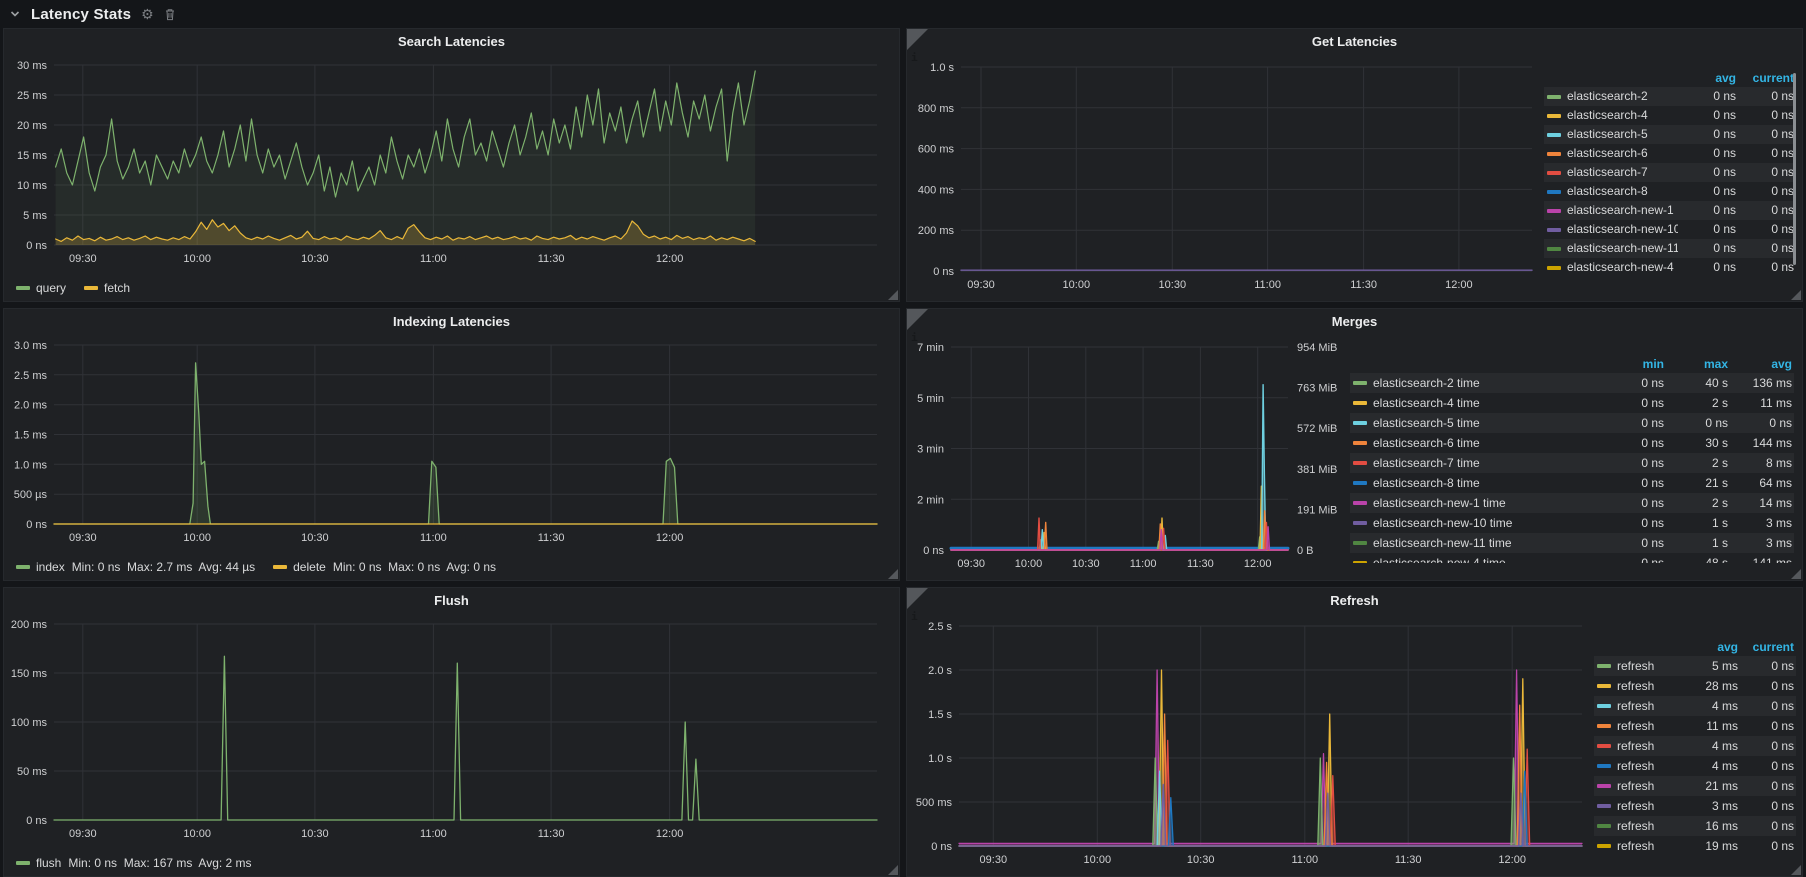  I want to click on panel-title: Flush, so click(451, 600).